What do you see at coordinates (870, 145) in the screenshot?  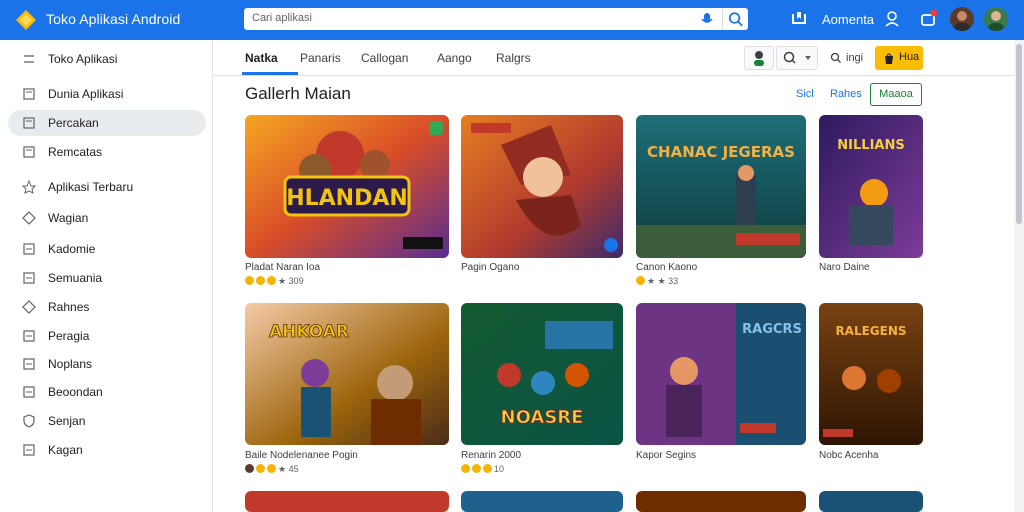 I see `card-art-title: NILLIANS` at bounding box center [870, 145].